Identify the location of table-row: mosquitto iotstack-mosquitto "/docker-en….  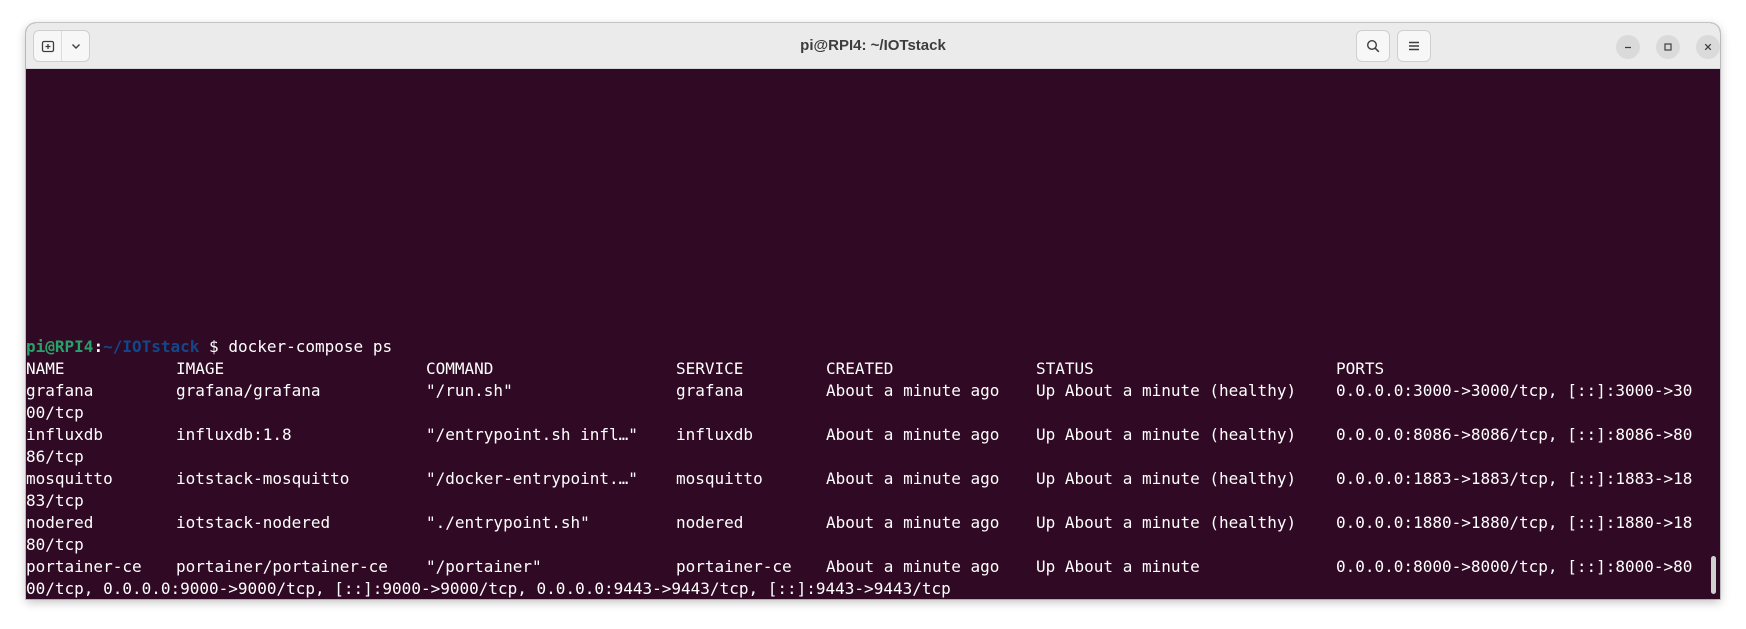
(859, 479).